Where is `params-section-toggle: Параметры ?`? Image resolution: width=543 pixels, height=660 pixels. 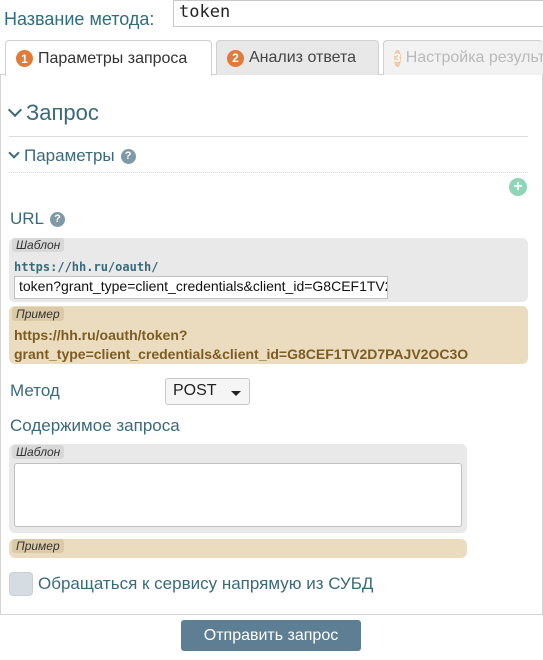 params-section-toggle: Параметры ? is located at coordinates (72, 156).